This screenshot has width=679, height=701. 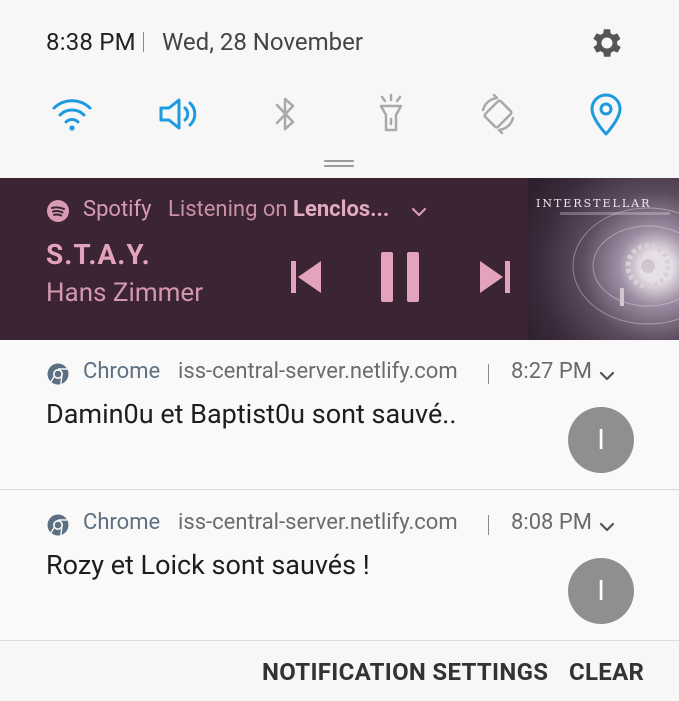 I want to click on sound-icon, so click(x=179, y=114).